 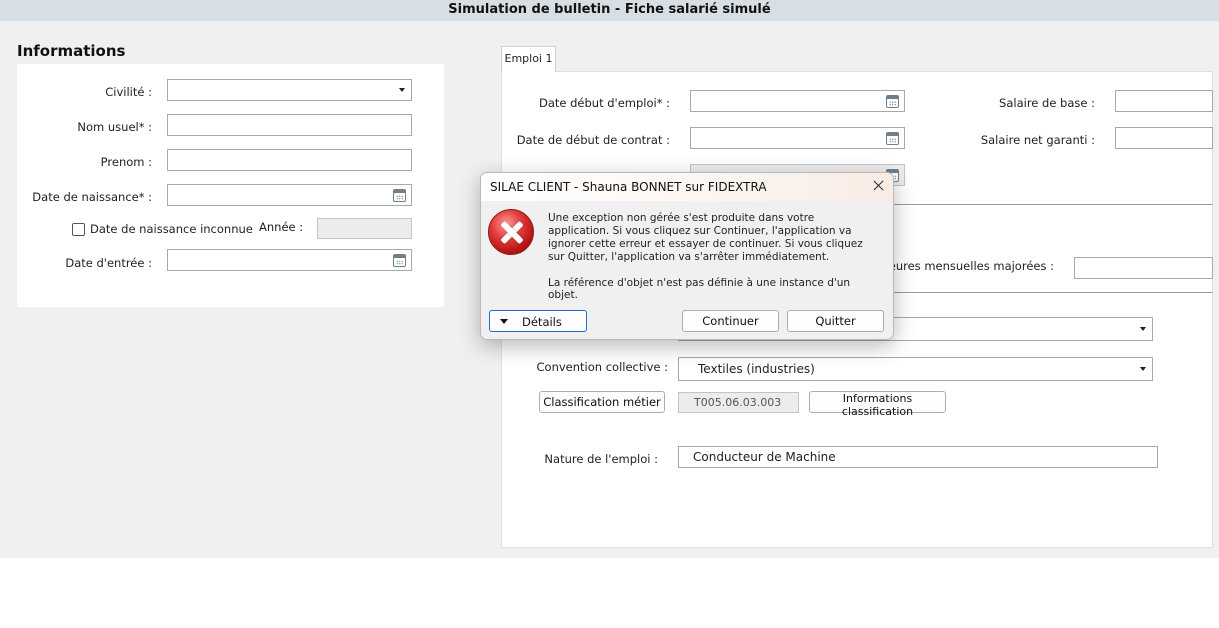 I want to click on nature-emploi-label: Nature de l'emploi :, so click(x=601, y=459).